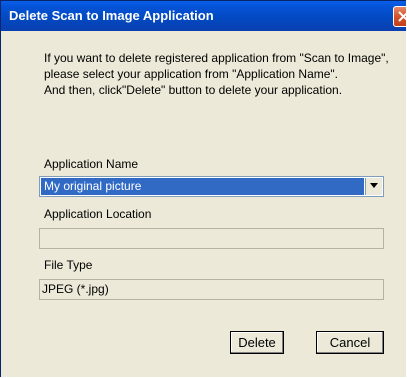 The height and width of the screenshot is (378, 407). What do you see at coordinates (211, 238) in the screenshot?
I see `application-location-field` at bounding box center [211, 238].